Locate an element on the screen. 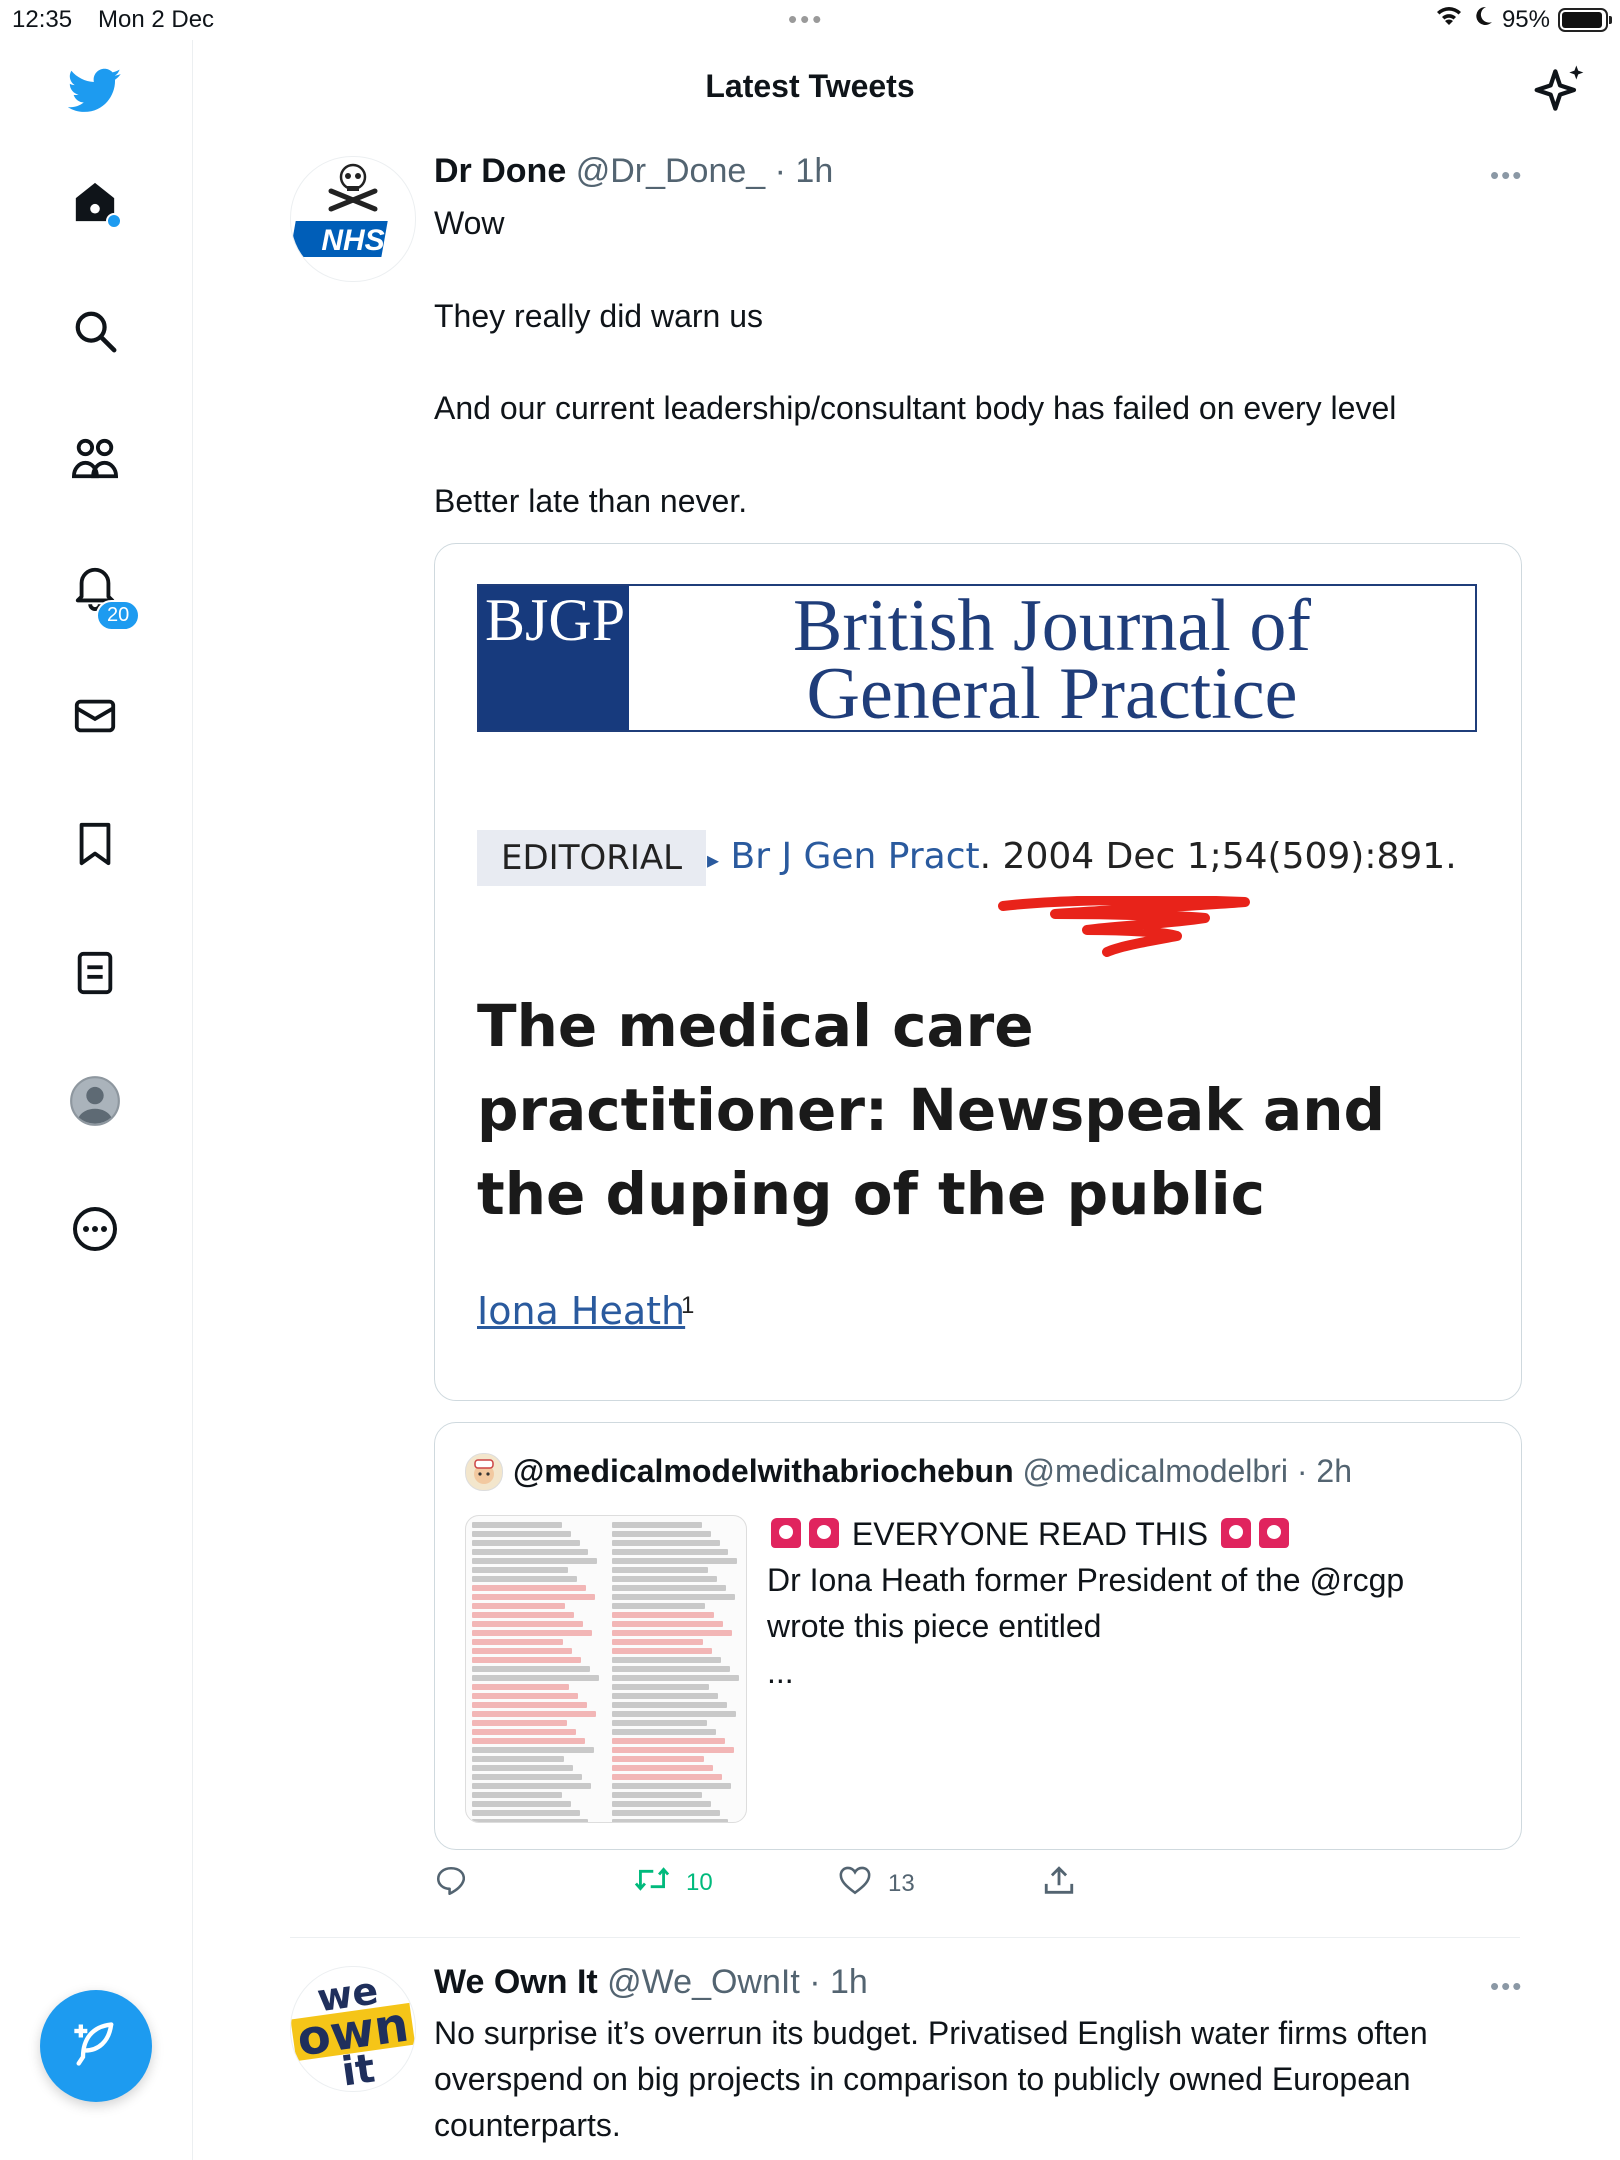  journal-link: Br J Gen Pract is located at coordinates (855, 856).